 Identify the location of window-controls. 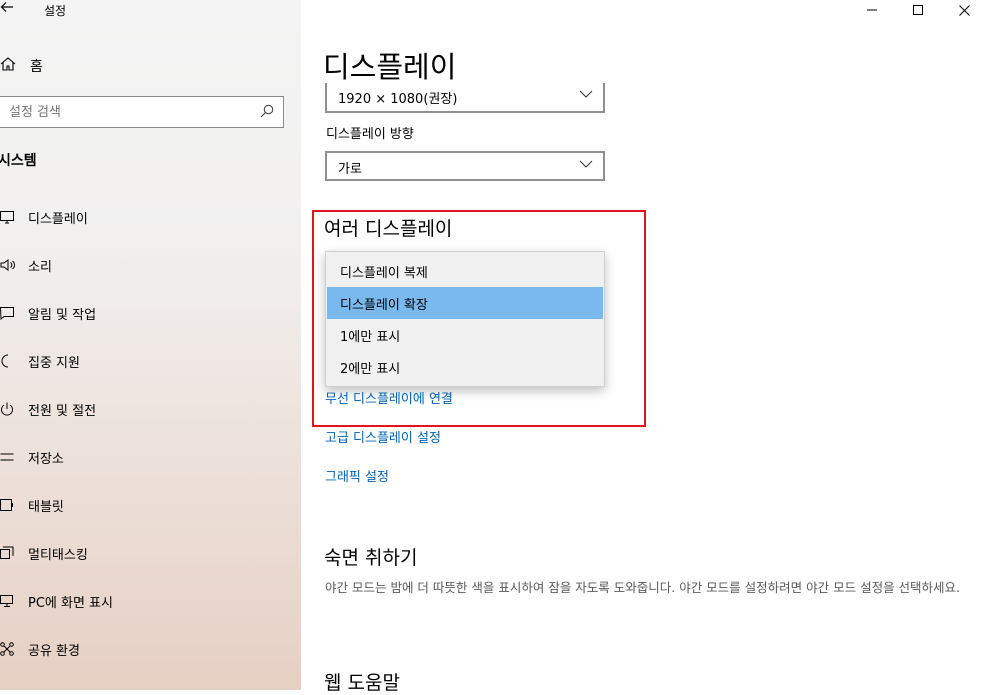
(918, 11).